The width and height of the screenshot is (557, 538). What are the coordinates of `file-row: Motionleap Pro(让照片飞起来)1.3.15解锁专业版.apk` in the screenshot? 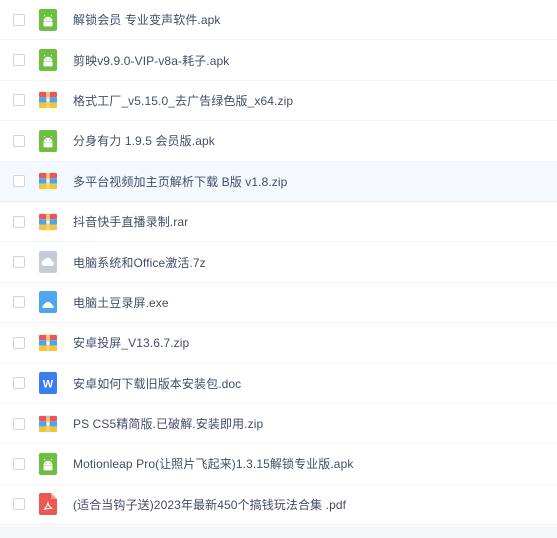 It's located at (278, 464).